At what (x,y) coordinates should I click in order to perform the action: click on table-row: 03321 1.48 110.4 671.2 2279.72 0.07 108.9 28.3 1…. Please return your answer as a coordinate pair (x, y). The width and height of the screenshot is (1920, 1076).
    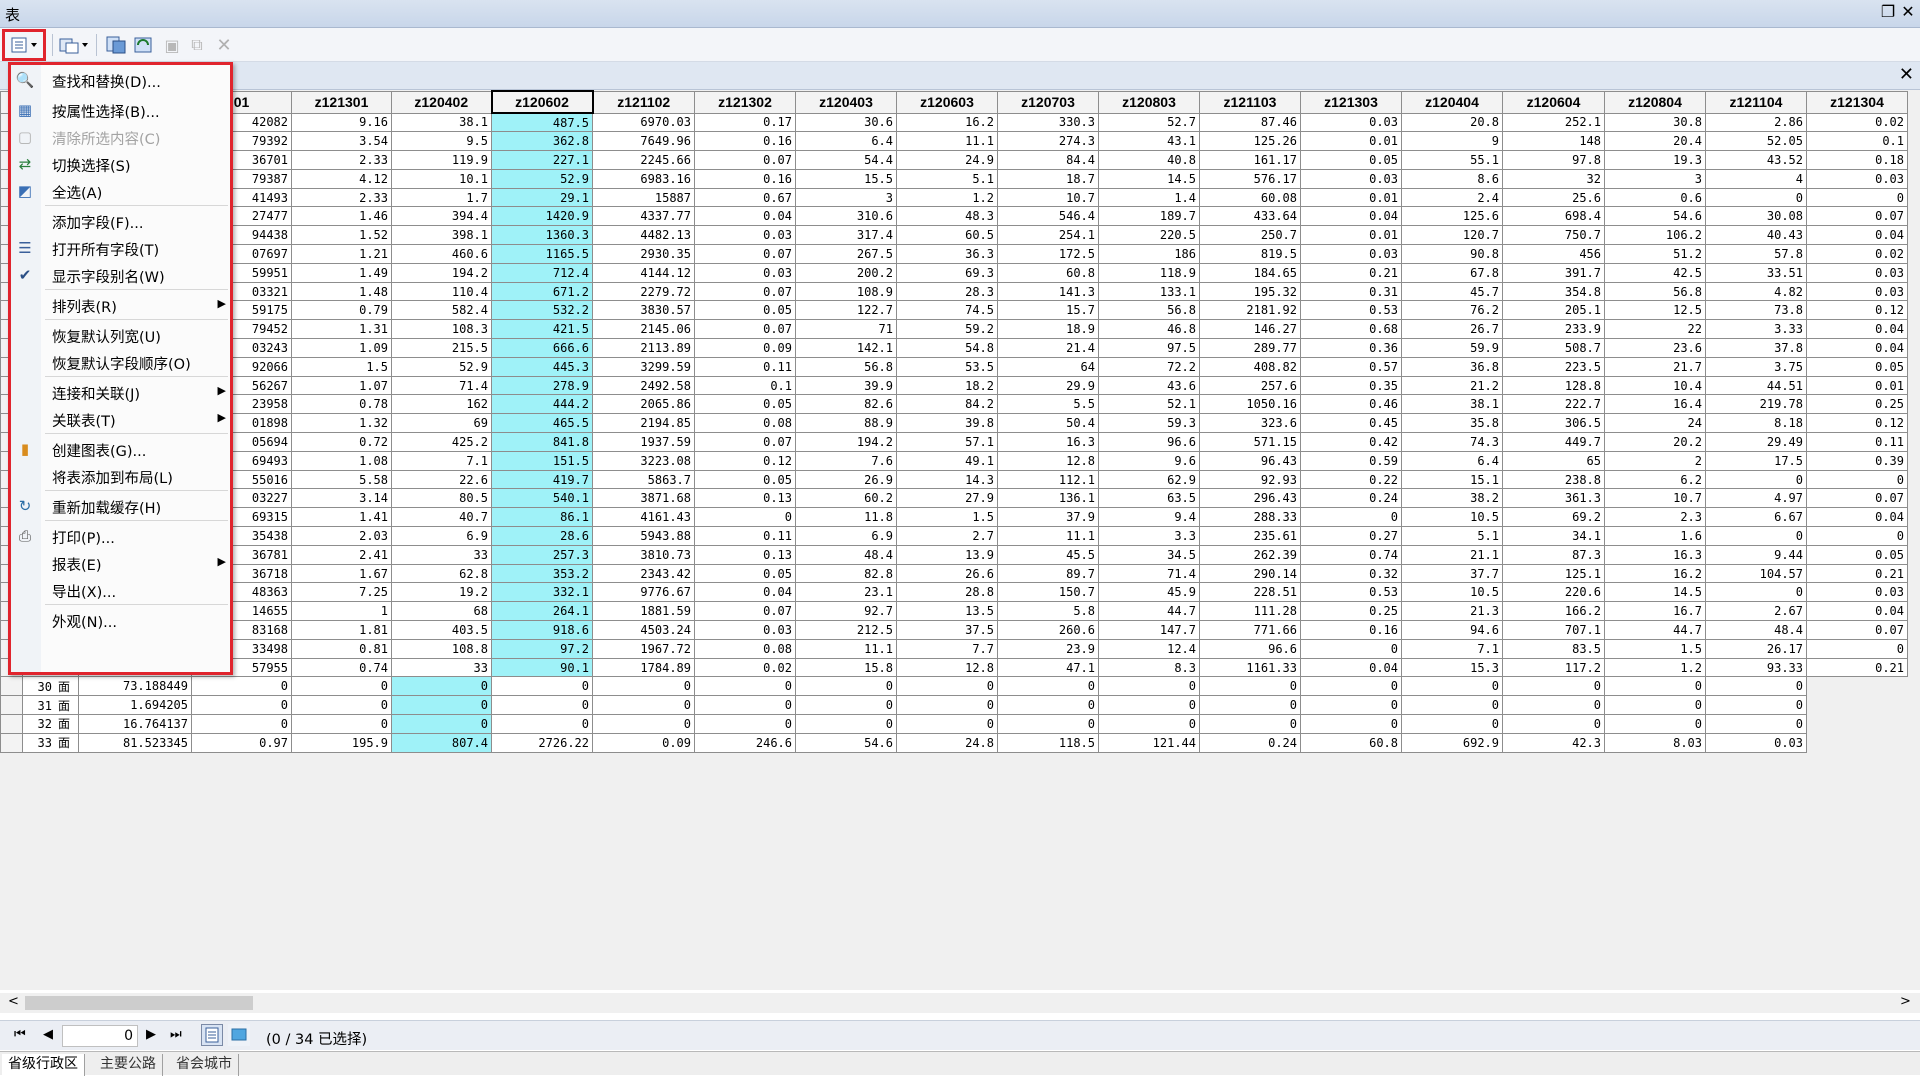
    Looking at the image, I should click on (954, 291).